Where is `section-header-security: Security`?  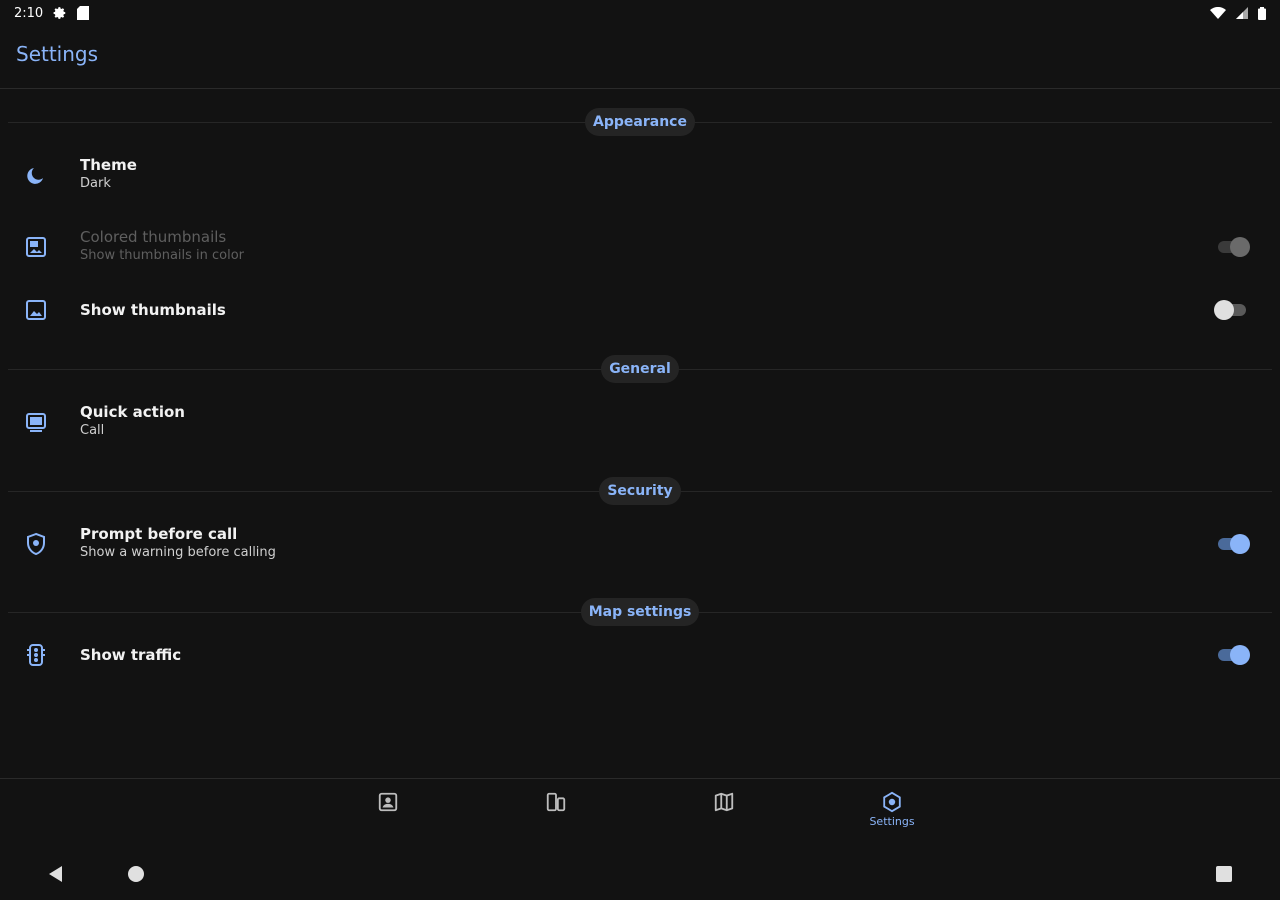
section-header-security: Security is located at coordinates (640, 491).